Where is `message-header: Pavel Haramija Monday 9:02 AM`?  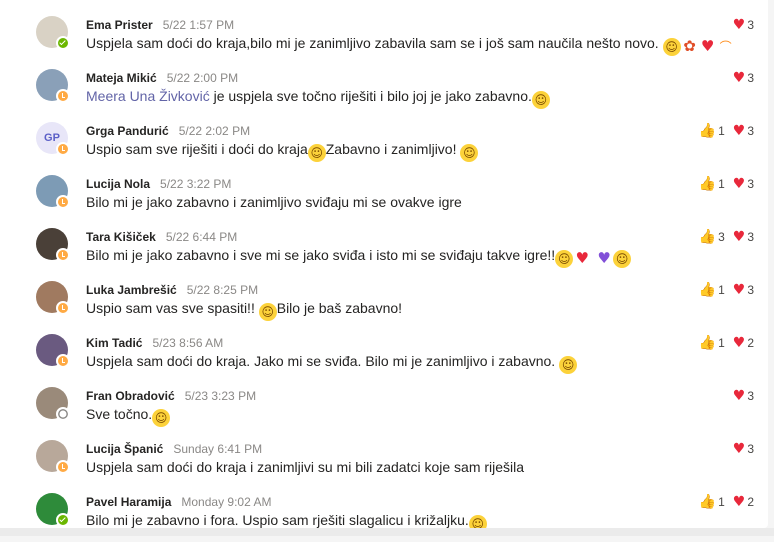
message-header: Pavel Haramija Monday 9:02 AM is located at coordinates (178, 502).